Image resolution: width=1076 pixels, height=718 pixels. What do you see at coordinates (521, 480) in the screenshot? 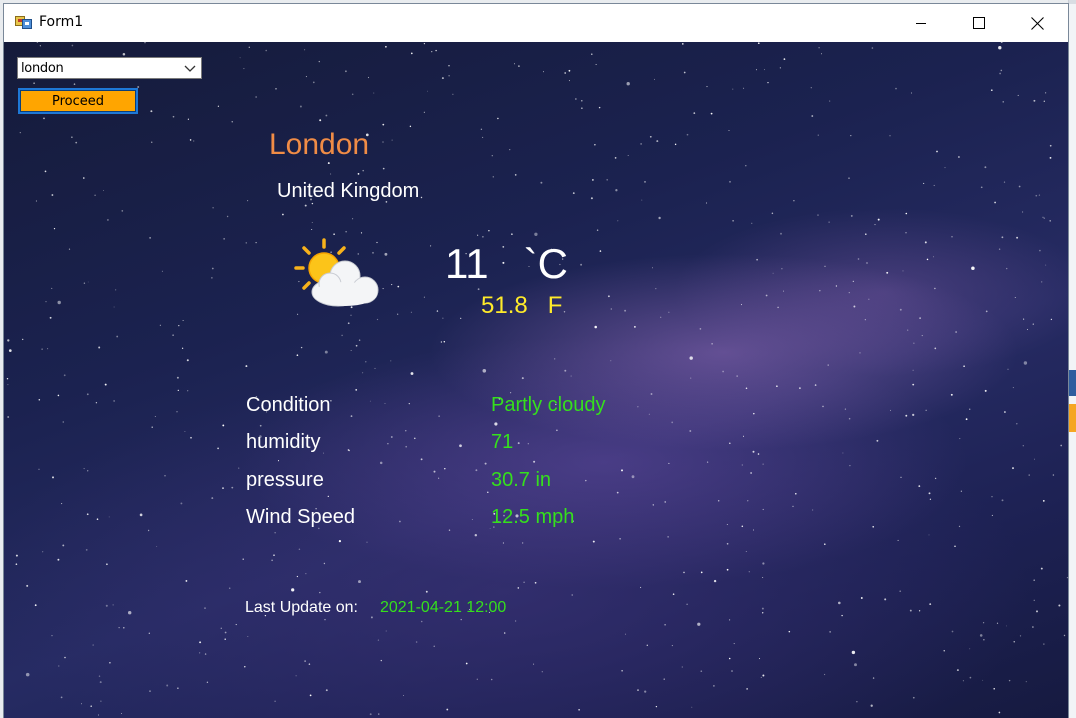
I see `pressure-value: 30.7 in` at bounding box center [521, 480].